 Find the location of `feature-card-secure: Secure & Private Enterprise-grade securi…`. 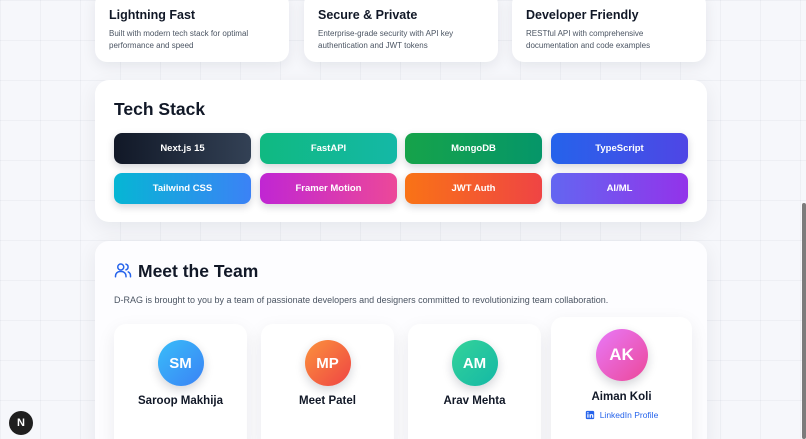

feature-card-secure: Secure & Private Enterprise-grade securi… is located at coordinates (401, 31).